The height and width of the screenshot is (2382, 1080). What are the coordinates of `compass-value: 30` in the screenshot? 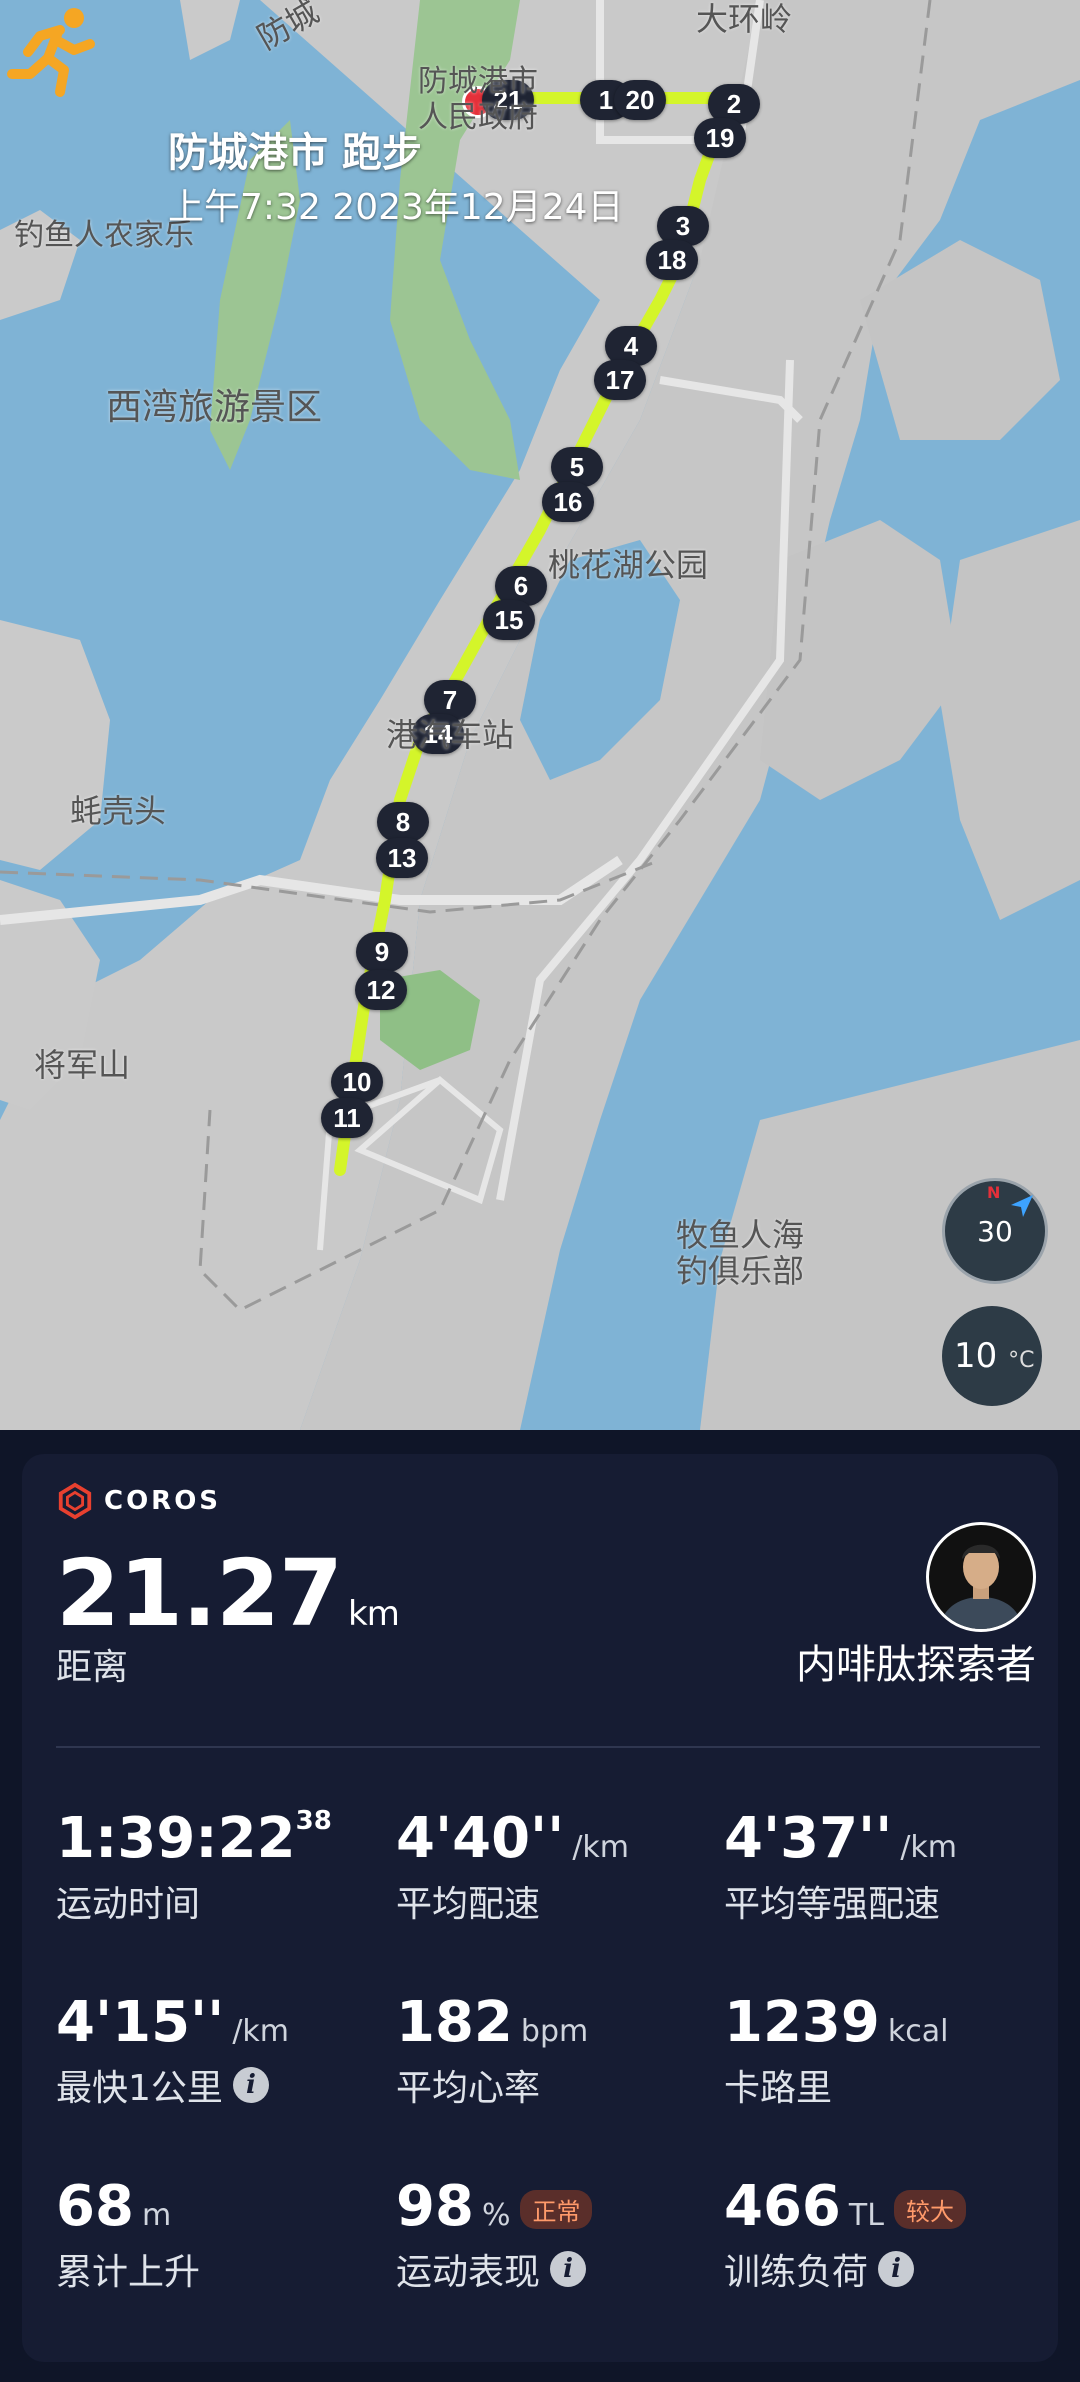 It's located at (995, 1231).